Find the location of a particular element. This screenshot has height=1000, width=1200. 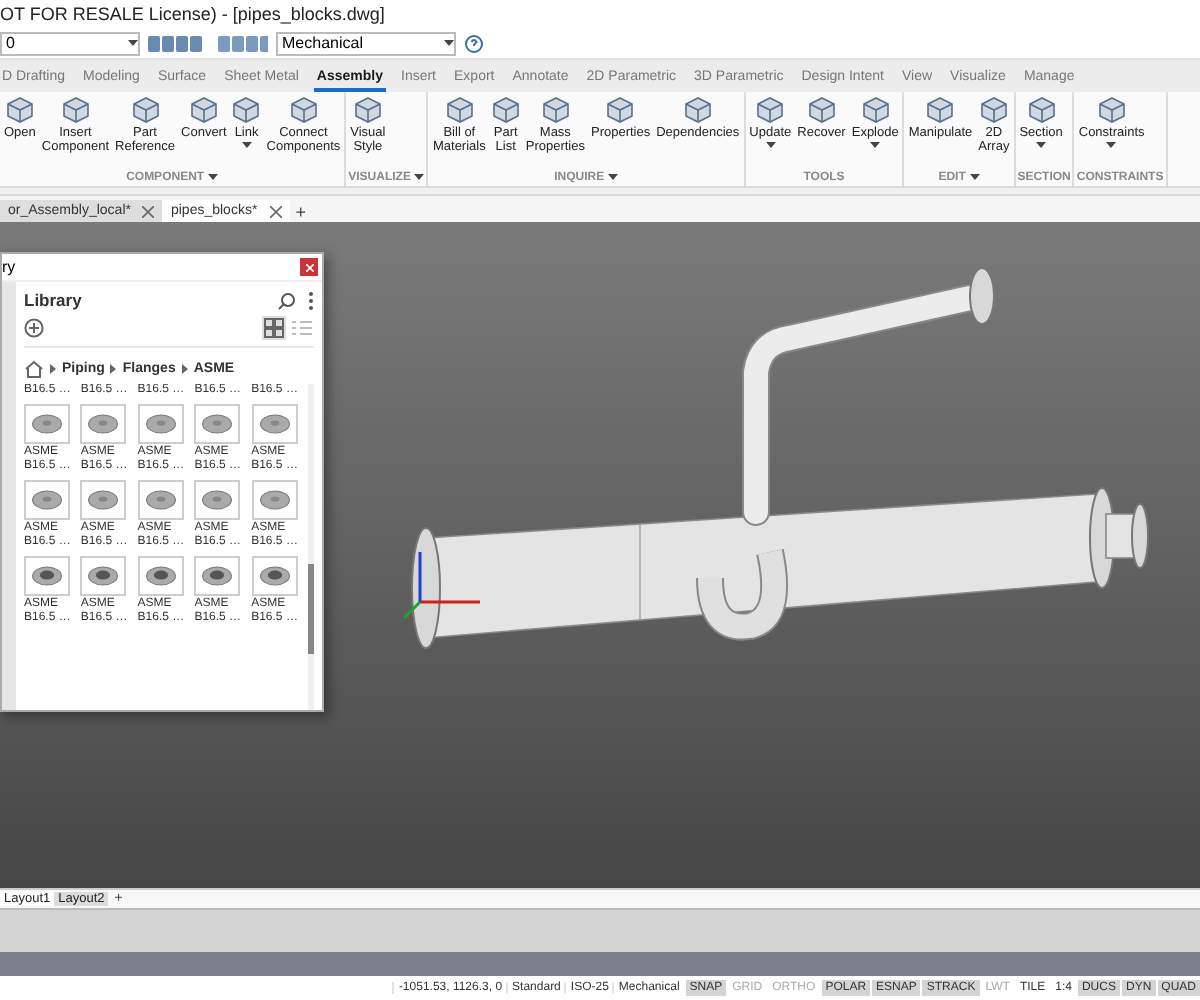

workspace-dropdown: Mechanical is located at coordinates (366, 43).